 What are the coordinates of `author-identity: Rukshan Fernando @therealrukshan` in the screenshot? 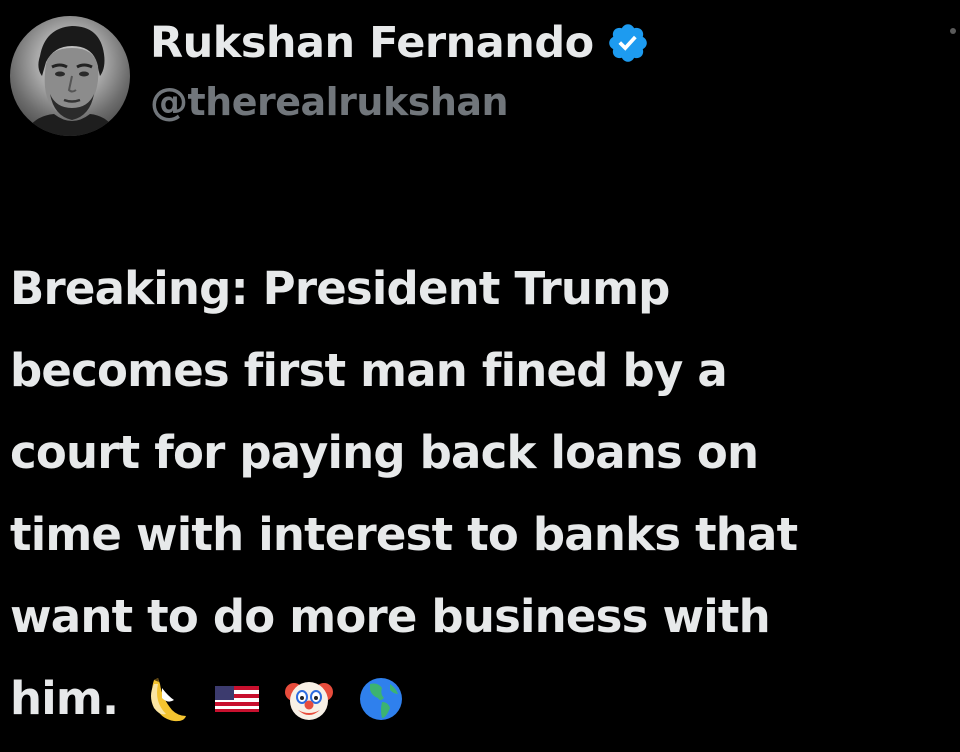 It's located at (400, 69).